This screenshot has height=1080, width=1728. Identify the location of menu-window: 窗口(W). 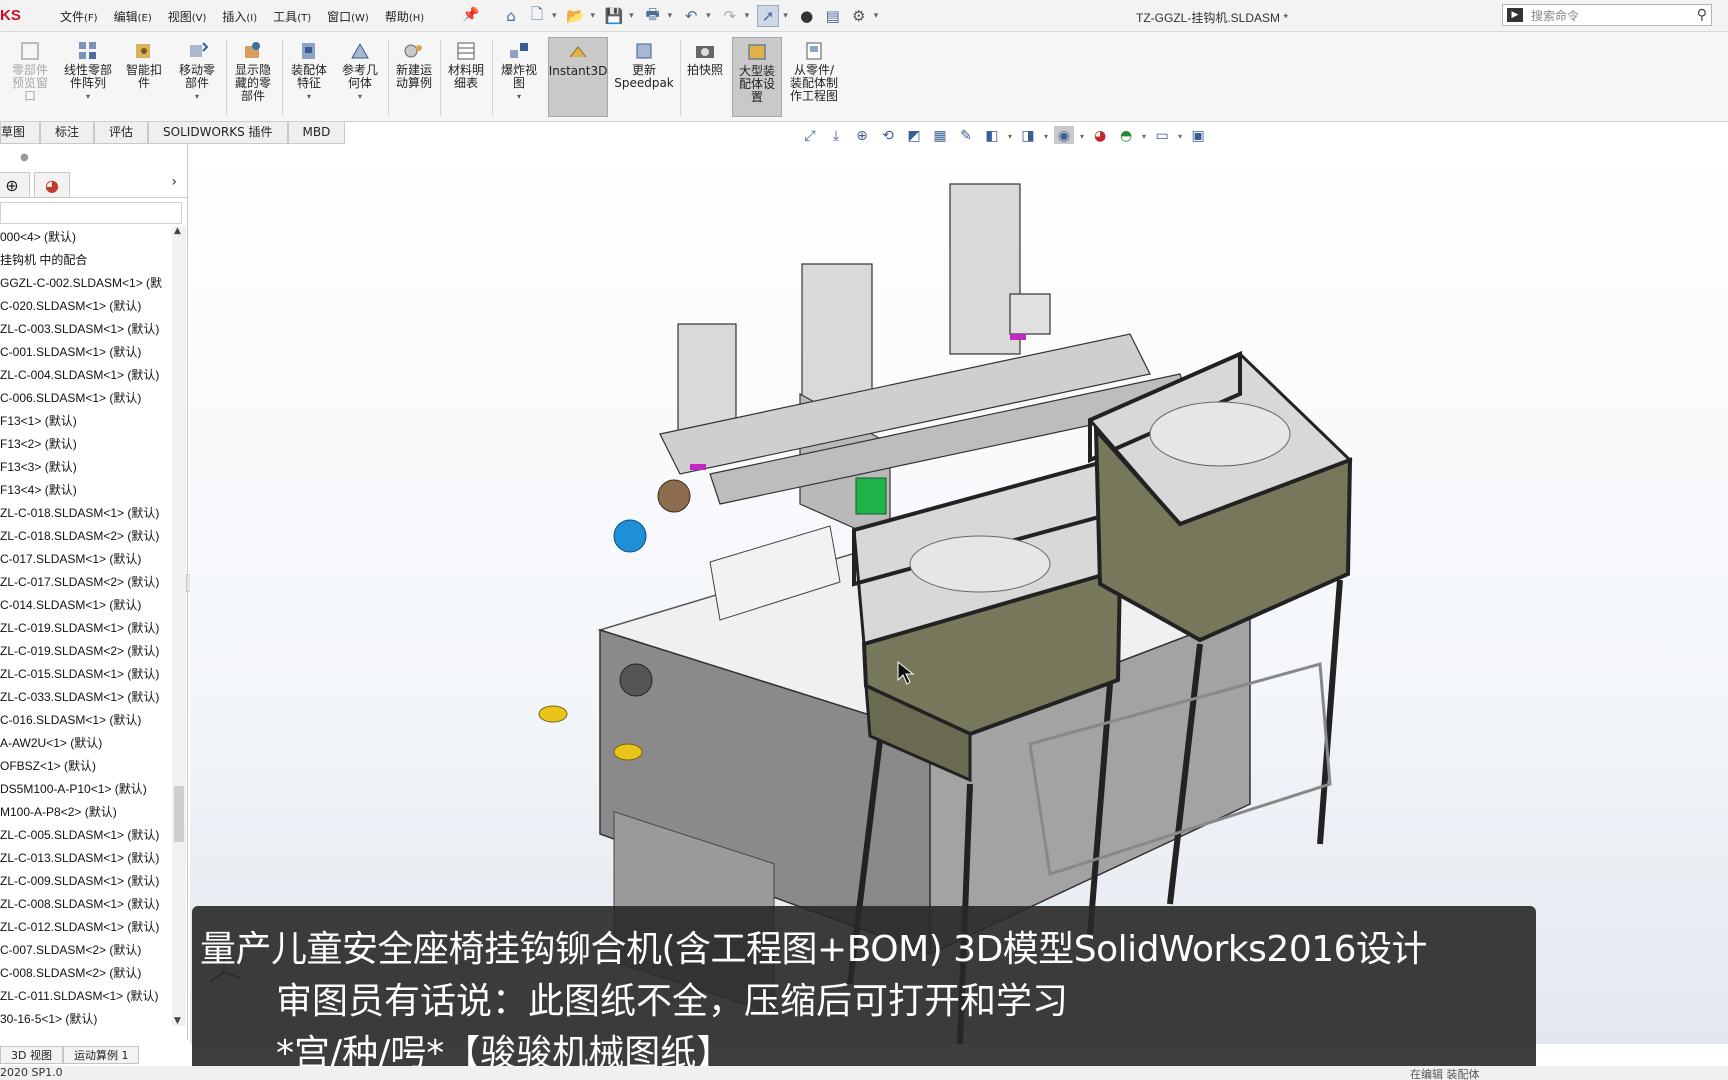
(348, 16).